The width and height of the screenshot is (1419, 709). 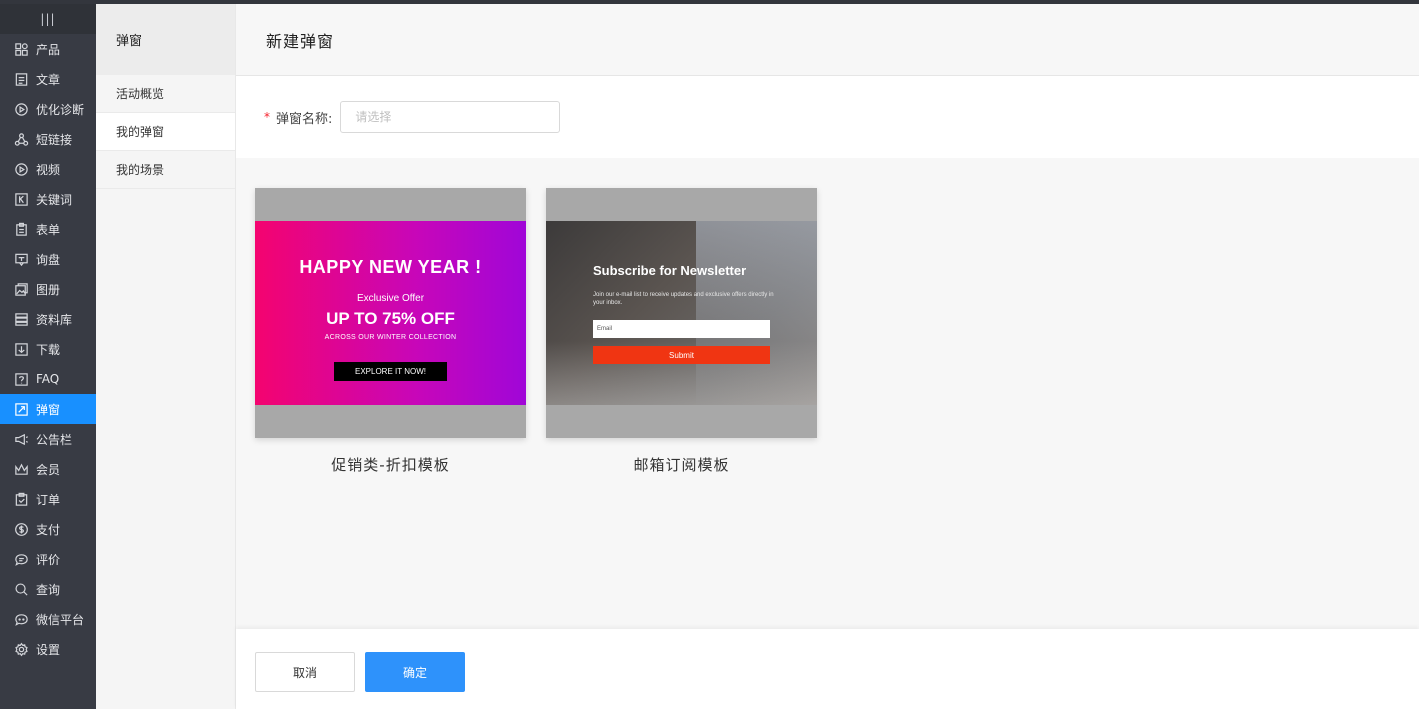 I want to click on sidebar-item-label: 公告栏, so click(x=54, y=439).